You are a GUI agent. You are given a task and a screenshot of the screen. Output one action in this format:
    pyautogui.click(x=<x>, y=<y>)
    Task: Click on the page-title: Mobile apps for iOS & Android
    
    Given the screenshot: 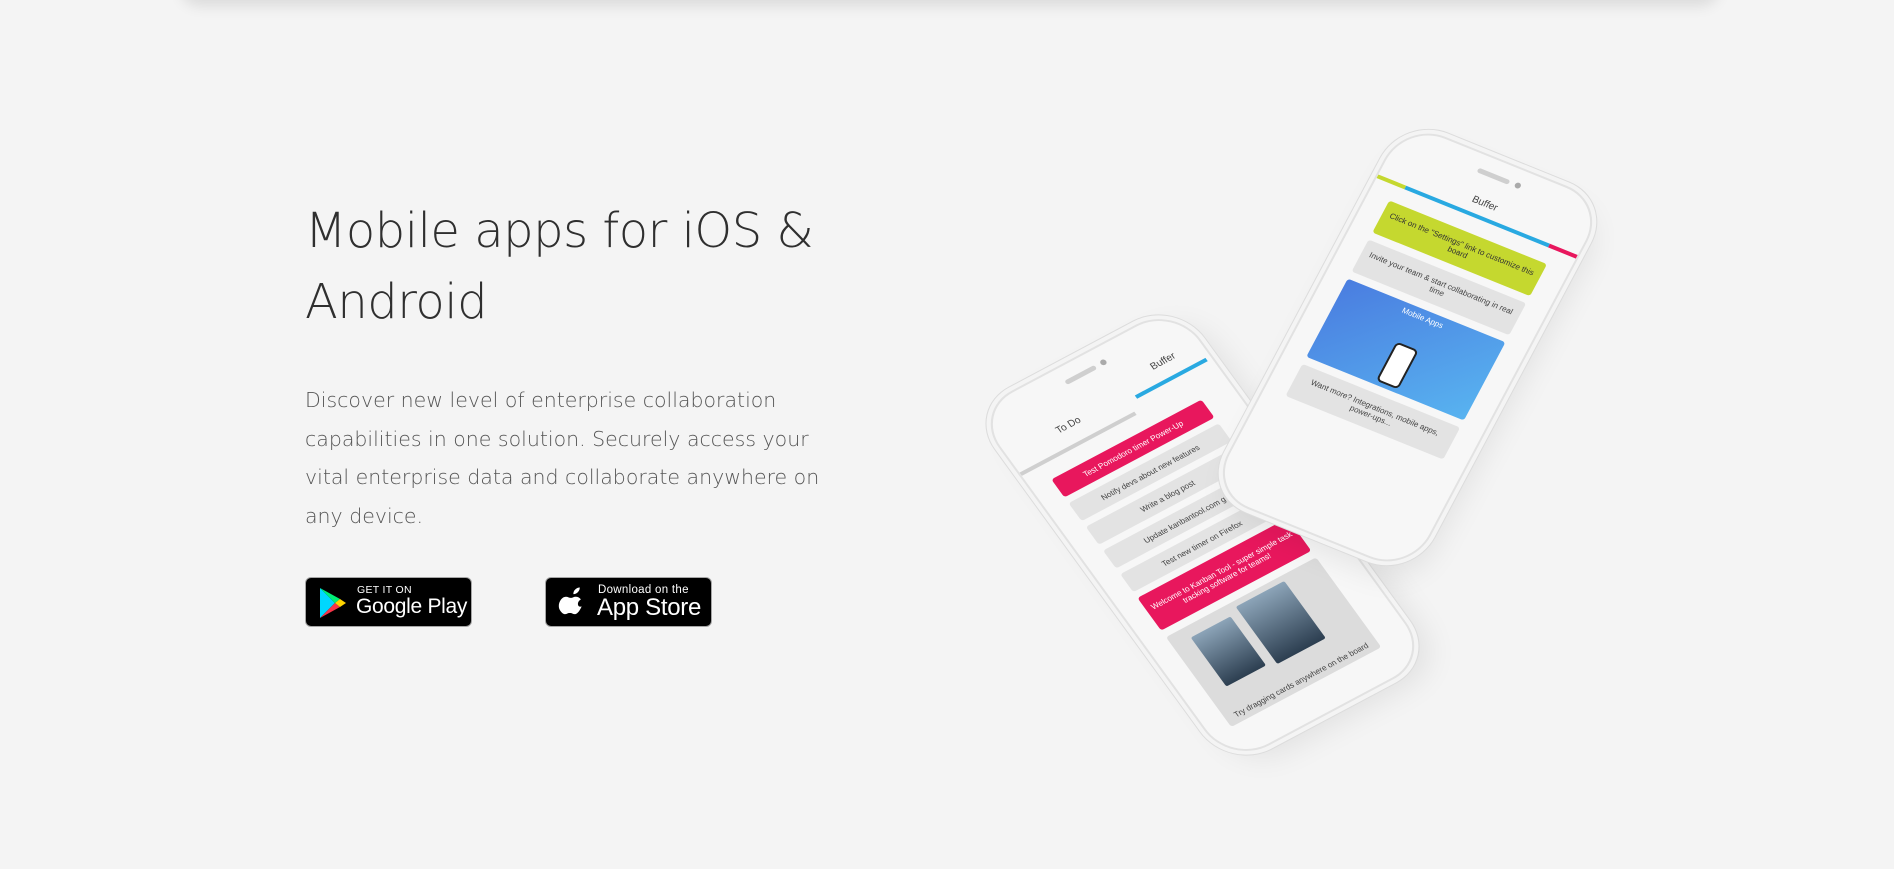 What is the action you would take?
    pyautogui.click(x=559, y=266)
    